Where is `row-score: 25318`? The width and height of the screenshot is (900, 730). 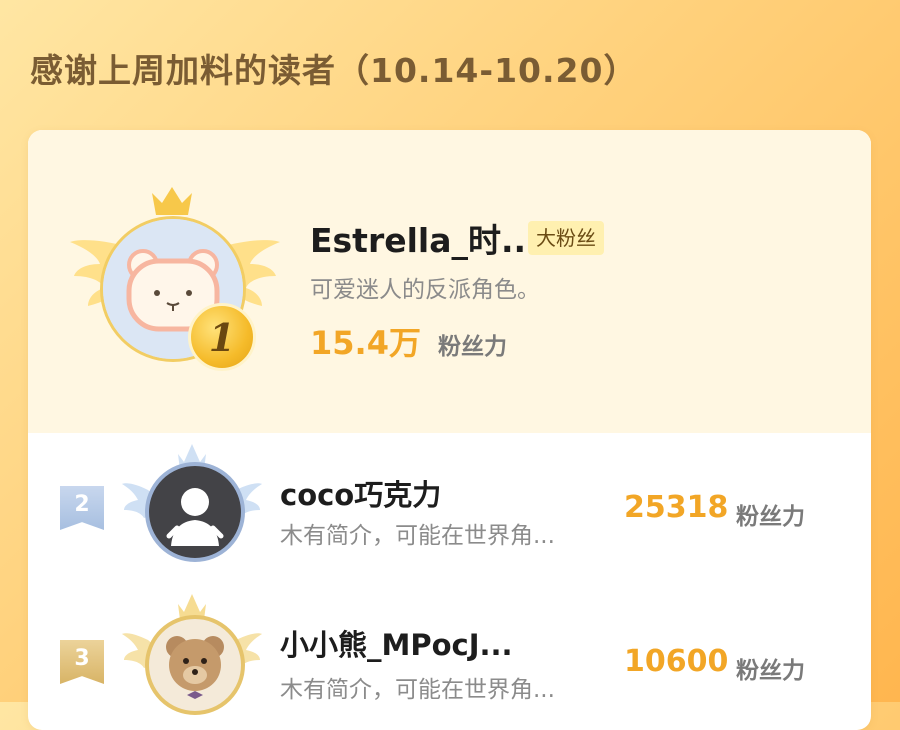 row-score: 25318 is located at coordinates (676, 507).